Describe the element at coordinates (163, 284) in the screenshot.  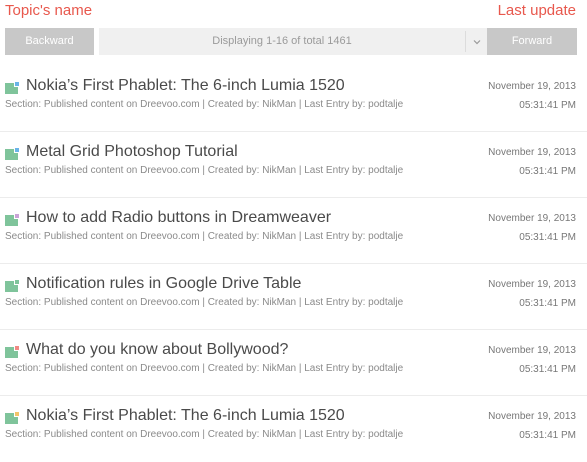
I see `topic-title-link: Notification rules in Google Drive Table` at that location.